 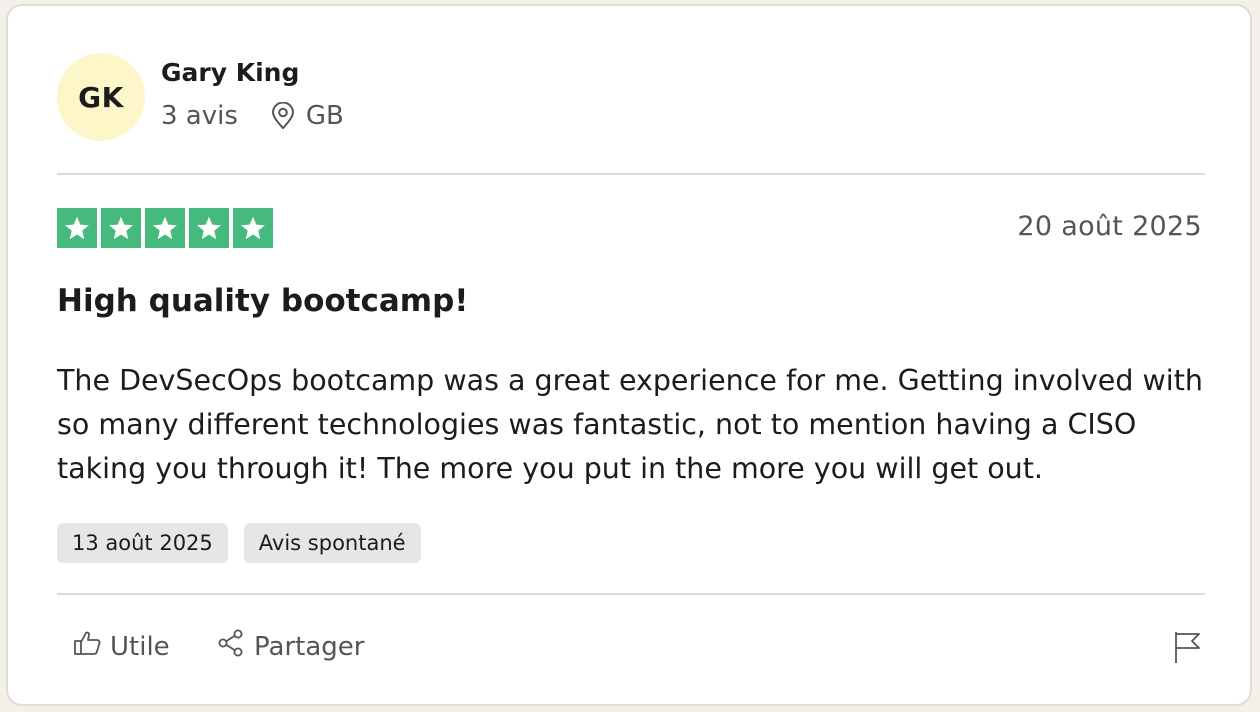 What do you see at coordinates (309, 646) in the screenshot?
I see `share-label: Partager` at bounding box center [309, 646].